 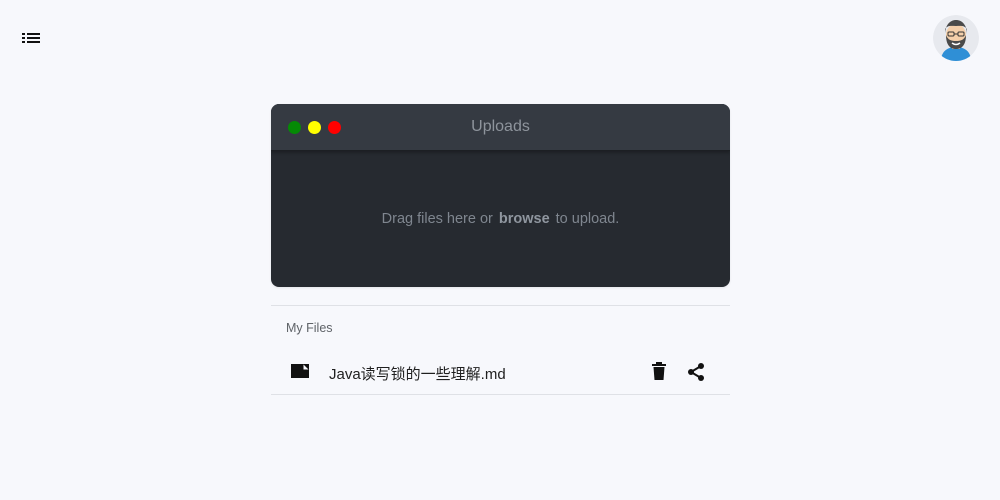 I want to click on avatar, so click(x=956, y=38).